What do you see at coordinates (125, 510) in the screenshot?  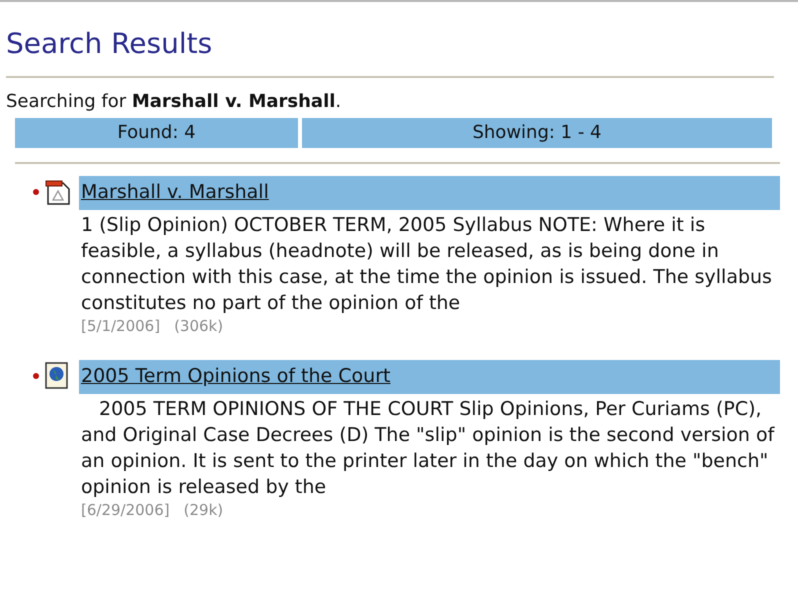 I see `result-date: [6/29/2006]` at bounding box center [125, 510].